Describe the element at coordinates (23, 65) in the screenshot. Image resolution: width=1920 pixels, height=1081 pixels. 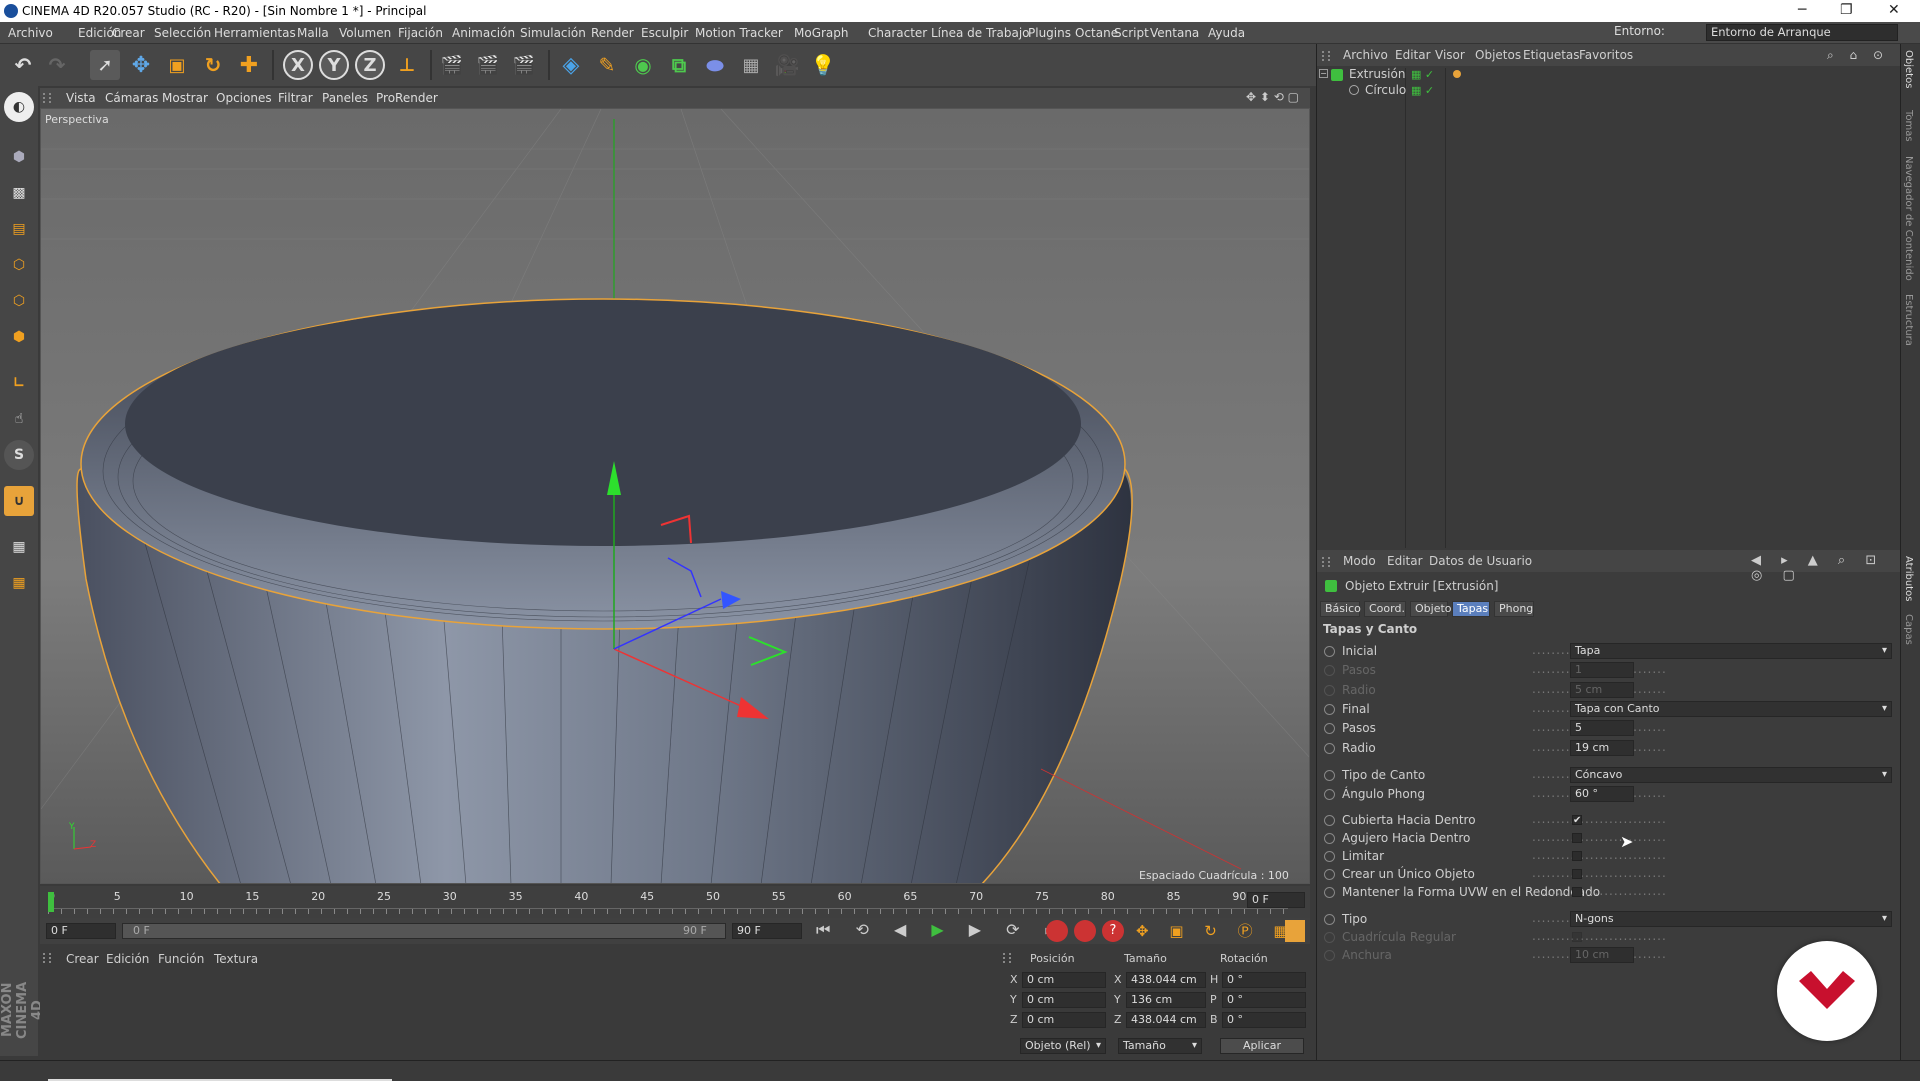
I see `undo-icon: ↶` at that location.